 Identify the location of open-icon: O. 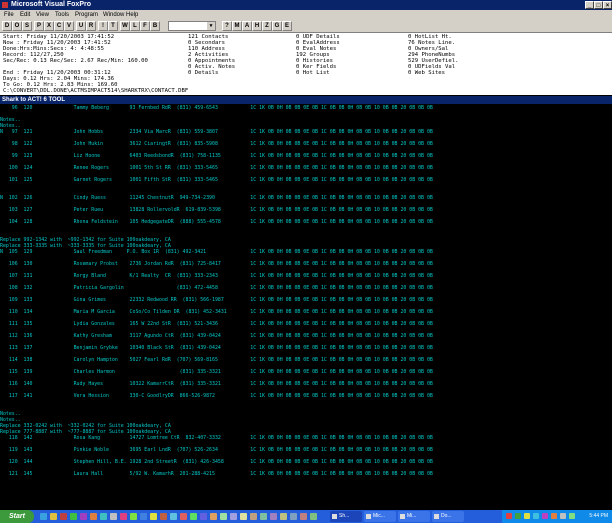
(17, 26).